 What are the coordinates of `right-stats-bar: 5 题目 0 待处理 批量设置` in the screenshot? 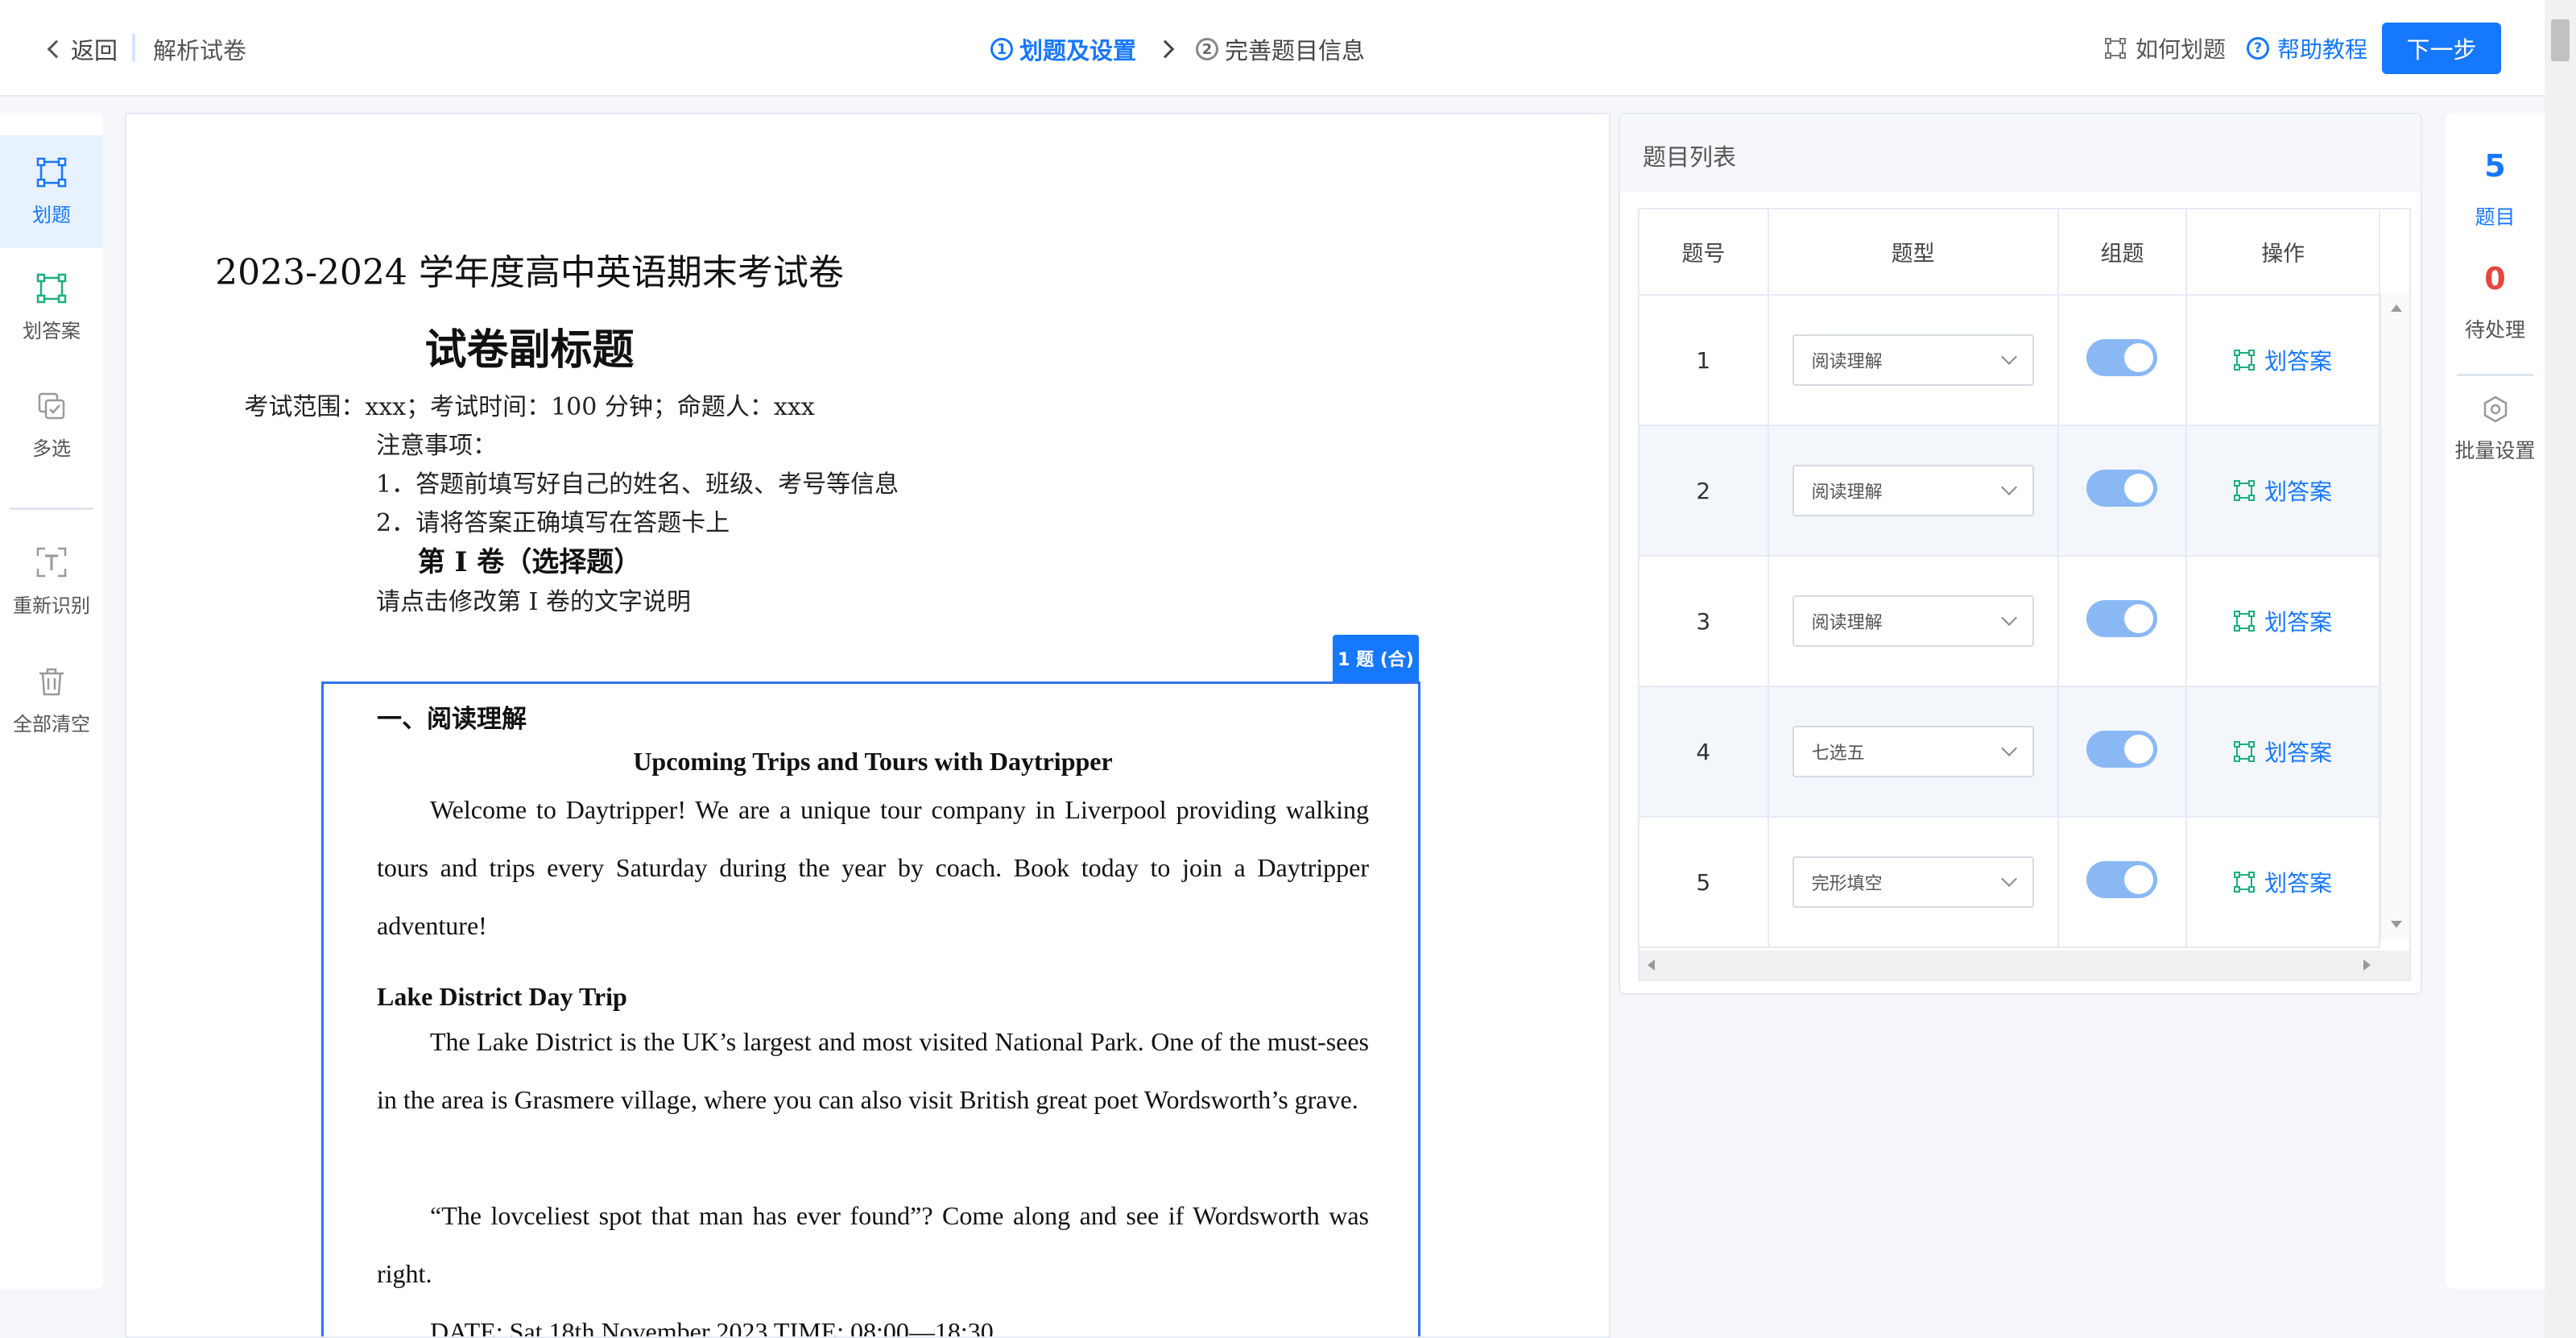 It's located at (2495, 701).